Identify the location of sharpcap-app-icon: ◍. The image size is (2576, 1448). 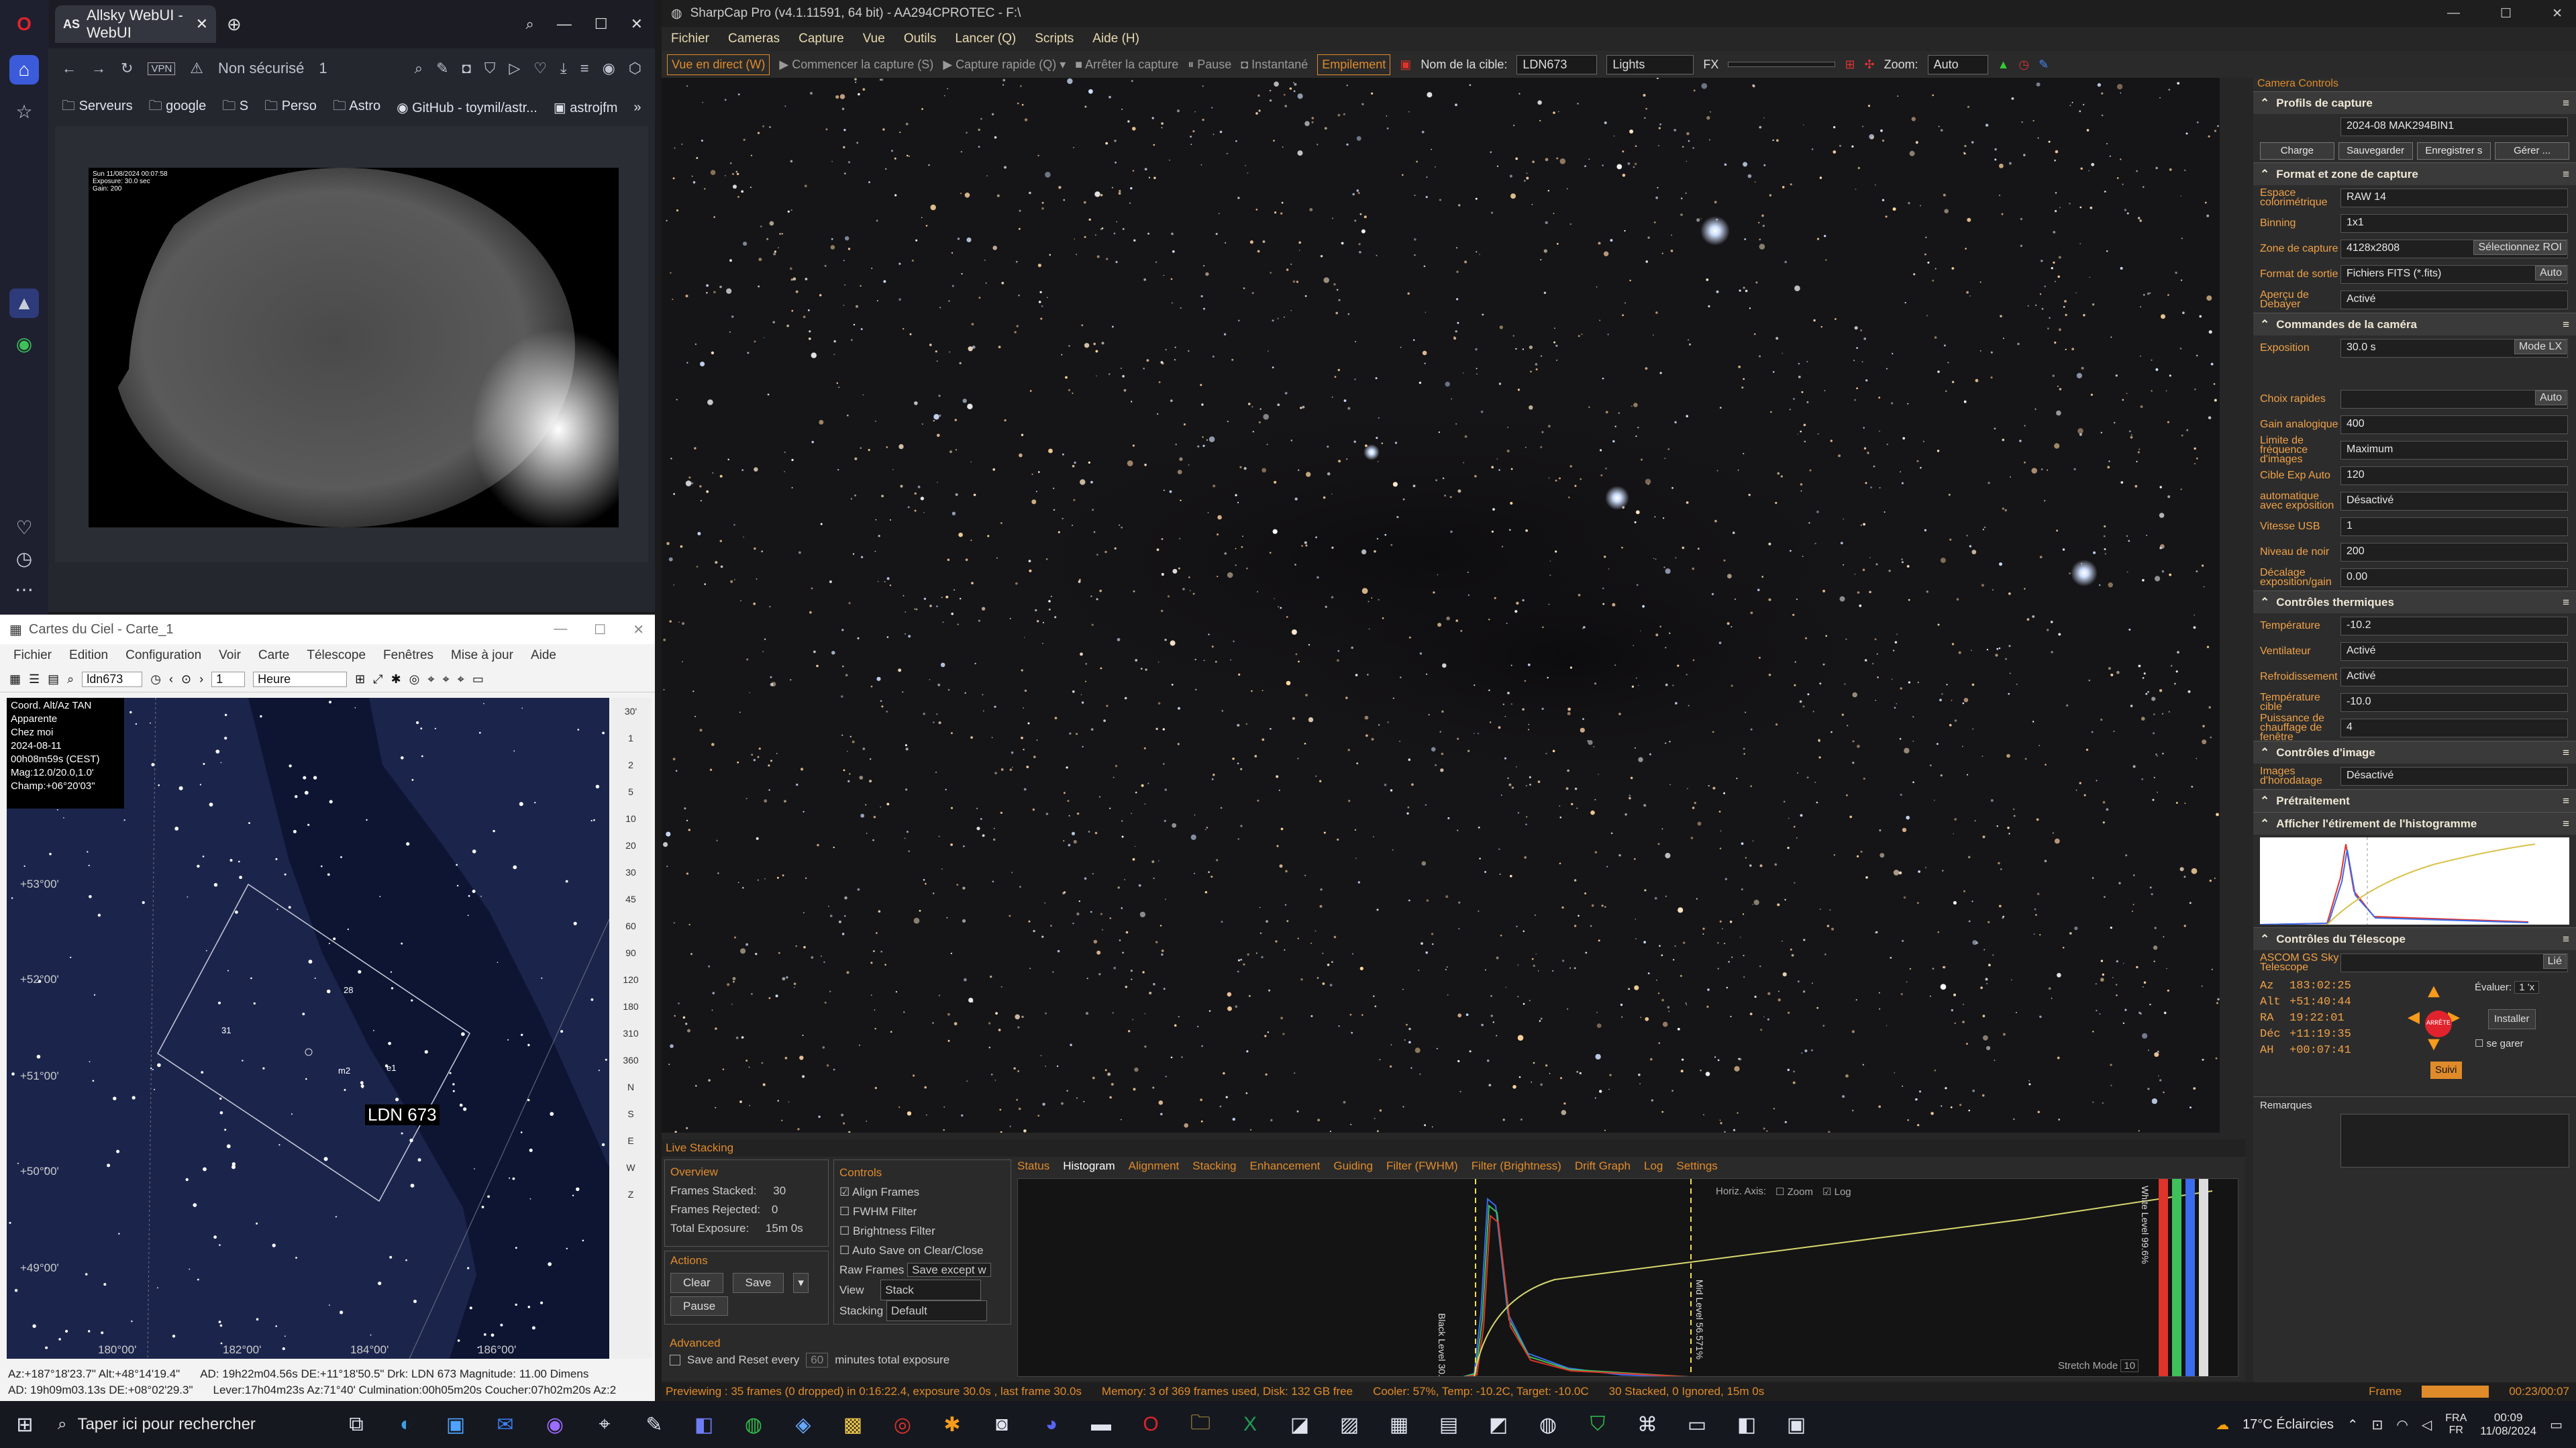
(1548, 1424).